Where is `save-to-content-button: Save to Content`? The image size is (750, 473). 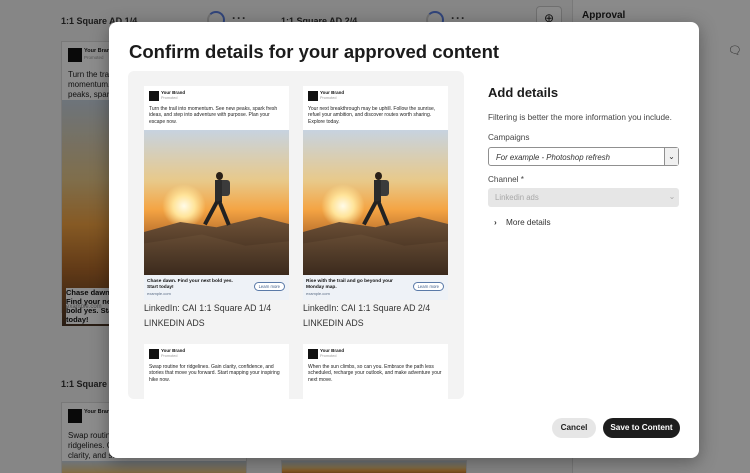 save-to-content-button: Save to Content is located at coordinates (641, 428).